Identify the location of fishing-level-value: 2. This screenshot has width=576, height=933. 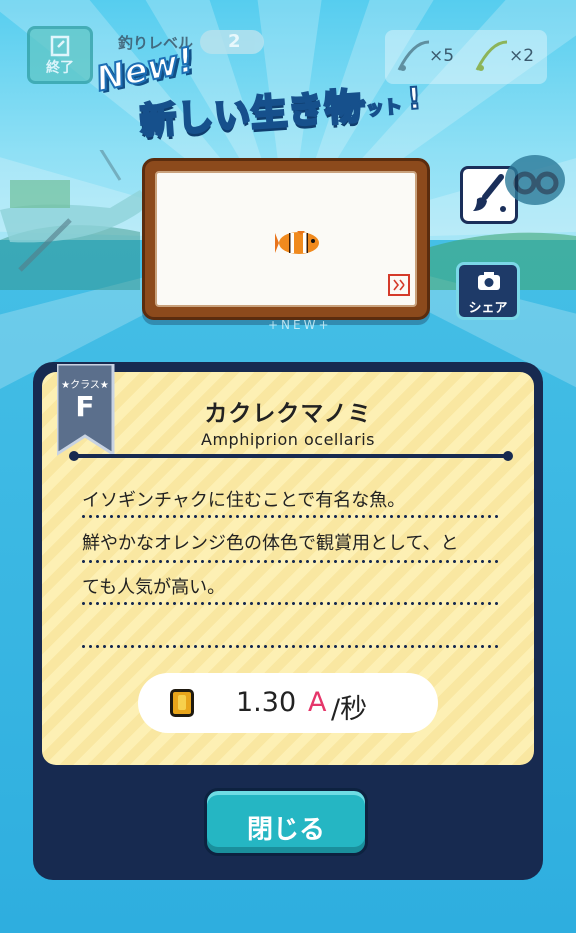
(234, 41).